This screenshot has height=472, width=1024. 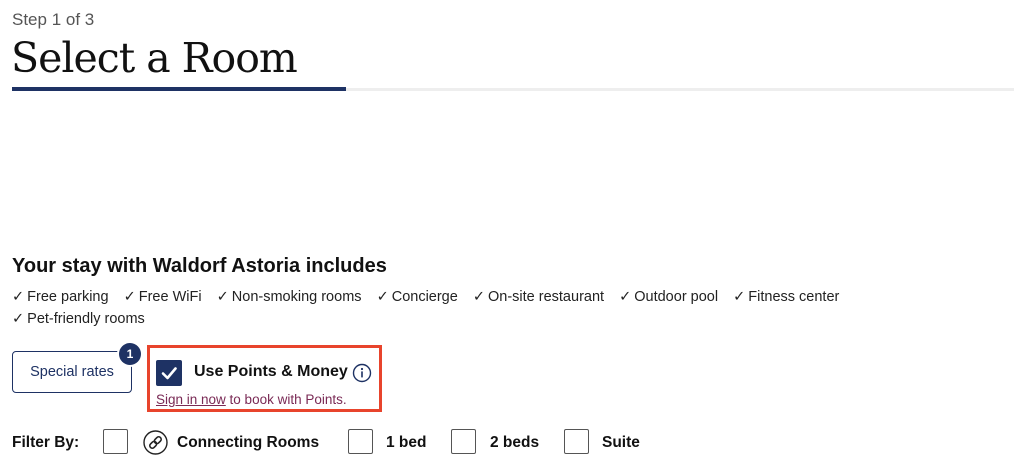 What do you see at coordinates (676, 297) in the screenshot?
I see `amenity-label: Outdoor pool` at bounding box center [676, 297].